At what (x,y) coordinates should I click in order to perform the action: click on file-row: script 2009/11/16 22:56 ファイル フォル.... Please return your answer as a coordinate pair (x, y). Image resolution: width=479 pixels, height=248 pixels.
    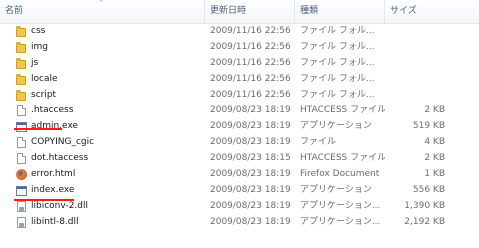
    Looking at the image, I should click on (239, 96).